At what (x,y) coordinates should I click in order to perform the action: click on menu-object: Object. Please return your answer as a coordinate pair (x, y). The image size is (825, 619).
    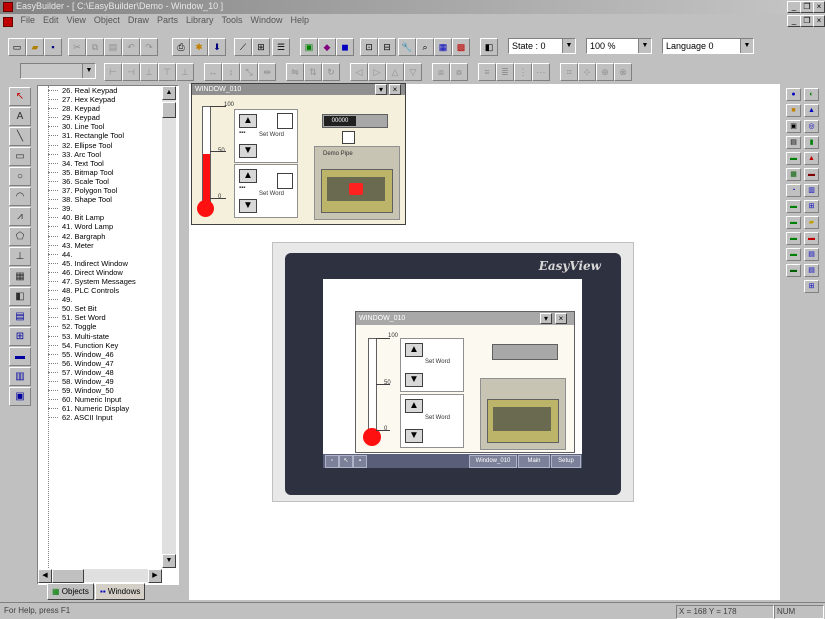
    Looking at the image, I should click on (107, 20).